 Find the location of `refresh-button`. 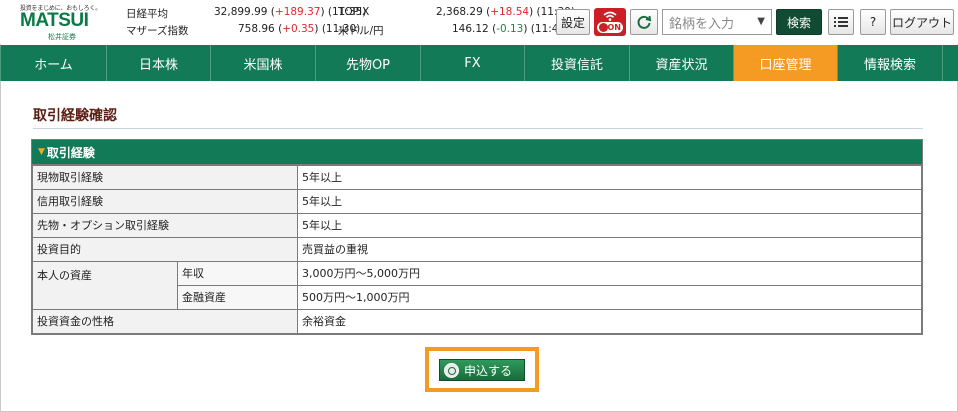

refresh-button is located at coordinates (644, 22).